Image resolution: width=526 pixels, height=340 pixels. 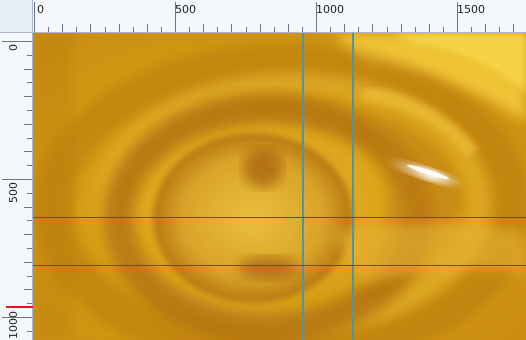 I want to click on h-ruler-label-500: 500, so click(x=185, y=9).